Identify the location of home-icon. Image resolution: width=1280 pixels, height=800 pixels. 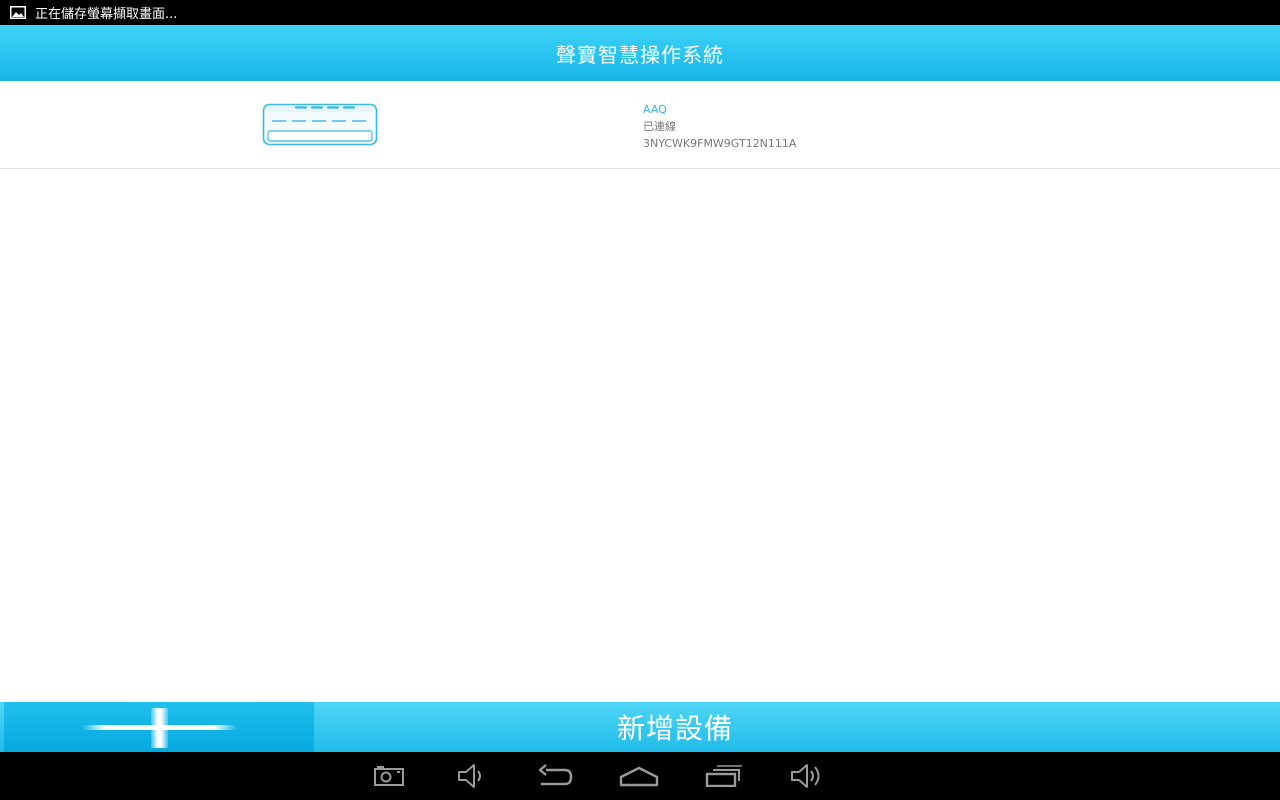
(639, 776).